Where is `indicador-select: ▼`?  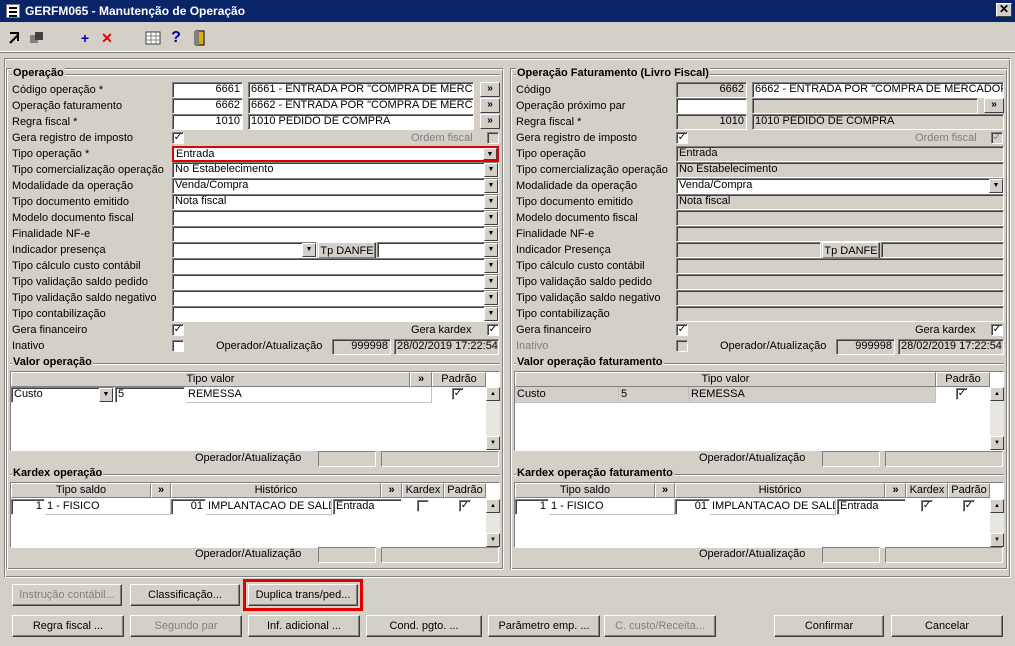
indicador-select: ▼ is located at coordinates (244, 250).